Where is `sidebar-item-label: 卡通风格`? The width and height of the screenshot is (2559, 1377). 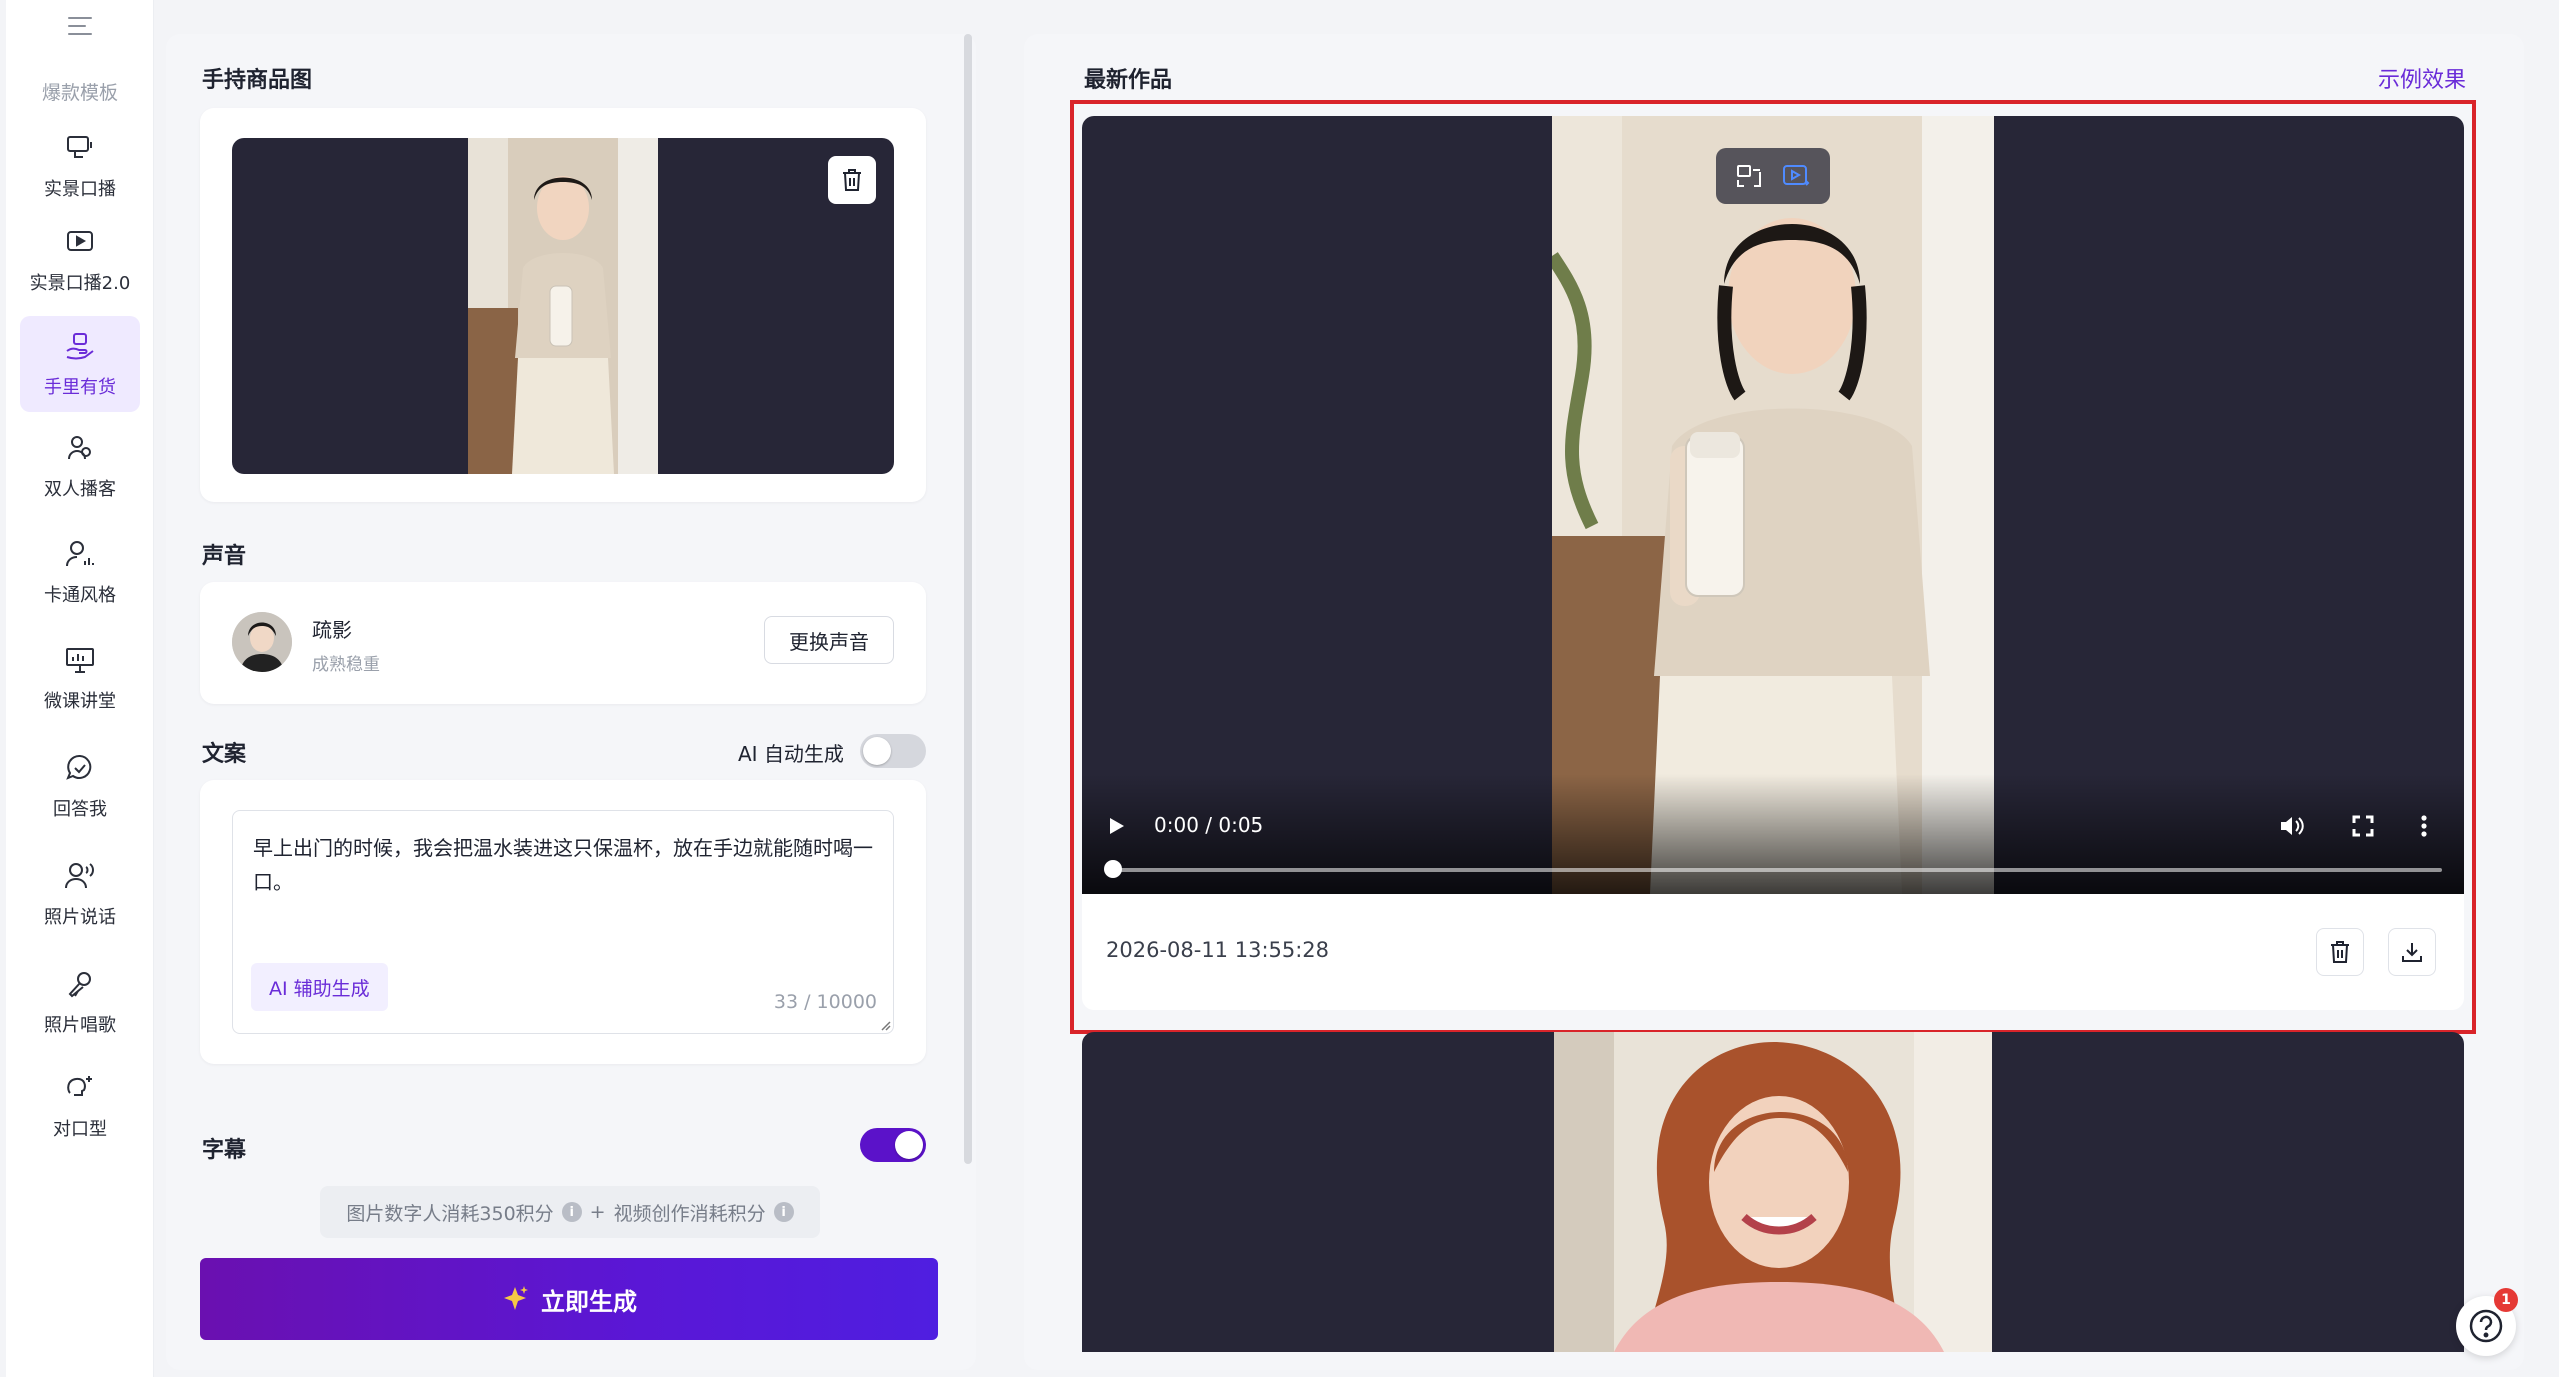
sidebar-item-label: 卡通风格 is located at coordinates (80, 595).